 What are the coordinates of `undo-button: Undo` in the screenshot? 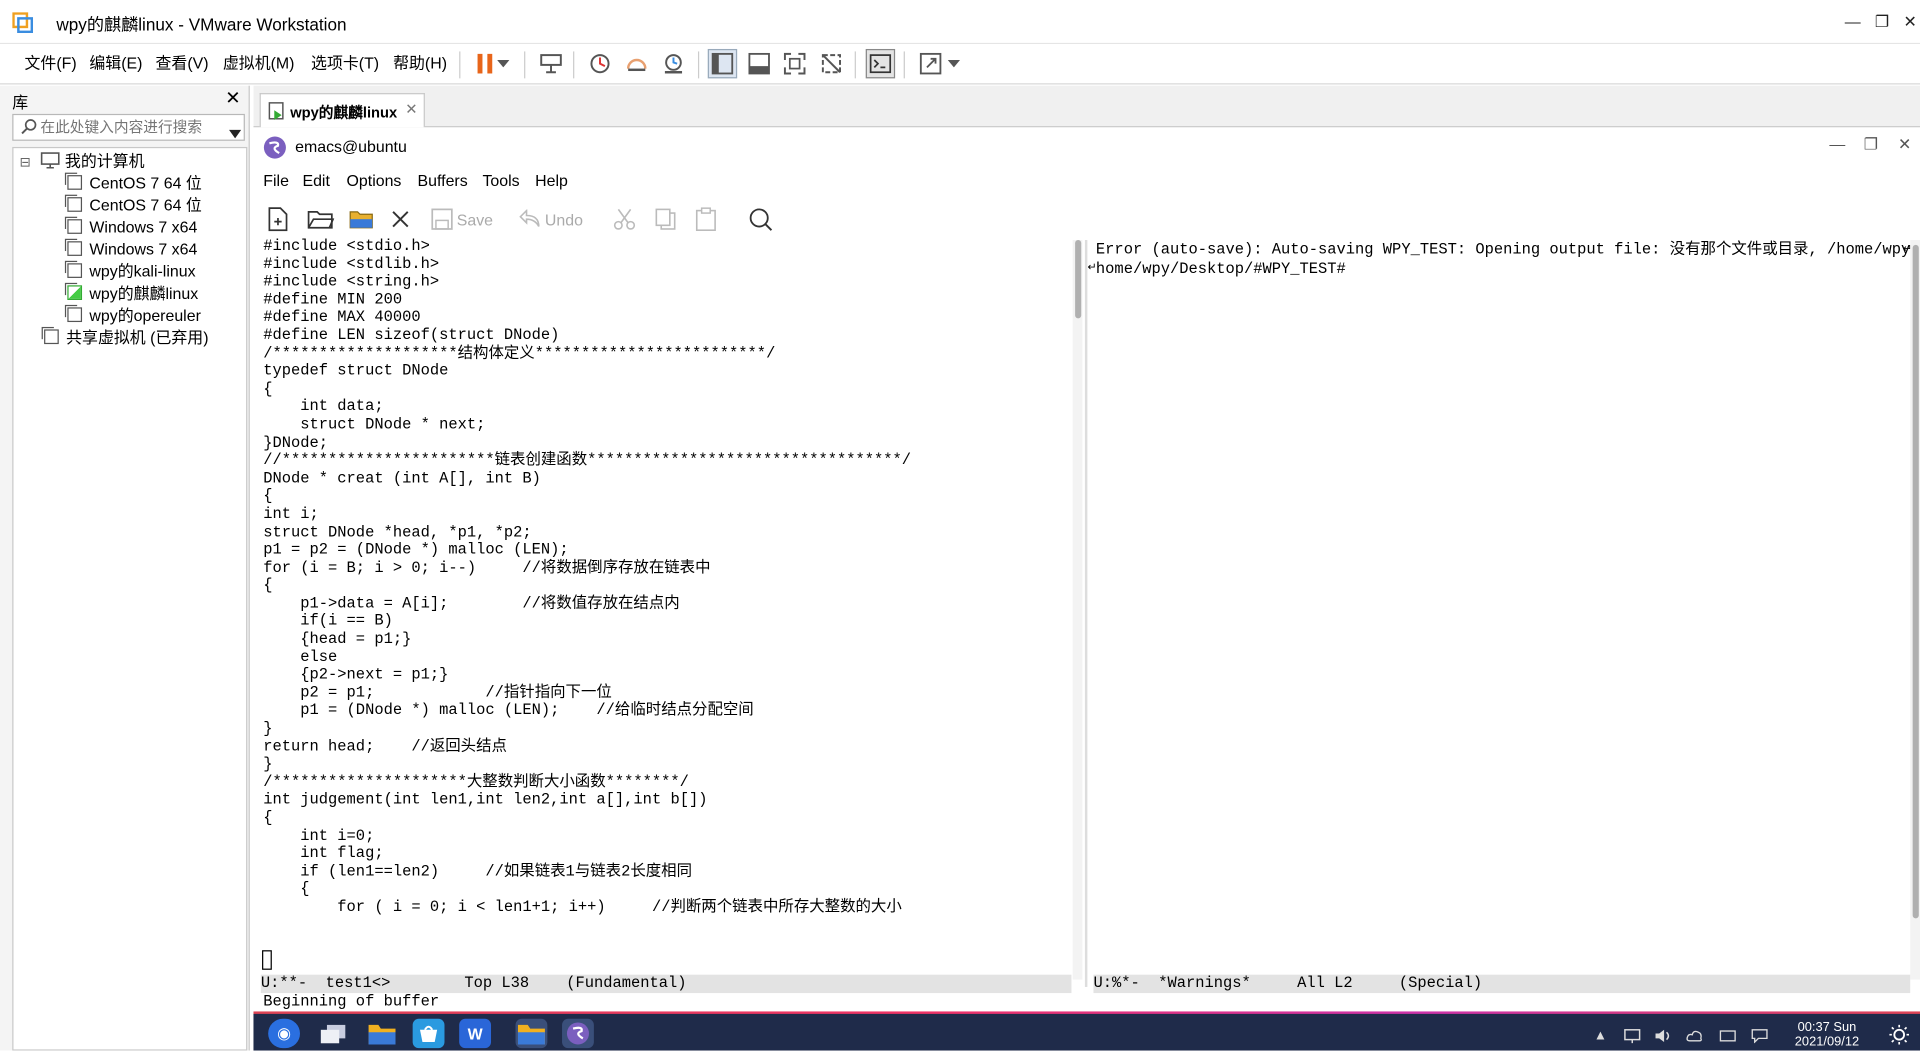 It's located at (551, 219).